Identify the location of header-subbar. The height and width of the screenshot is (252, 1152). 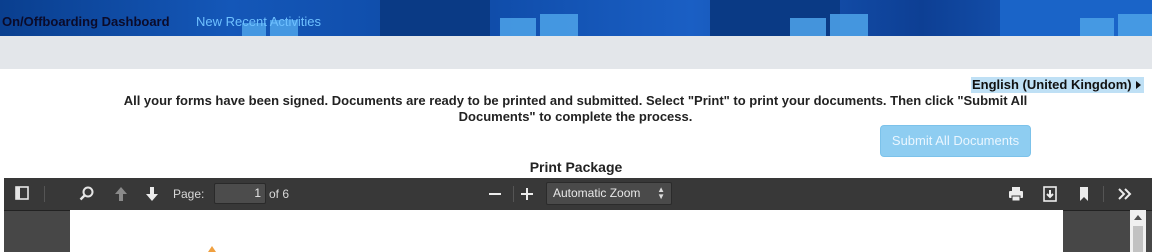
(576, 52).